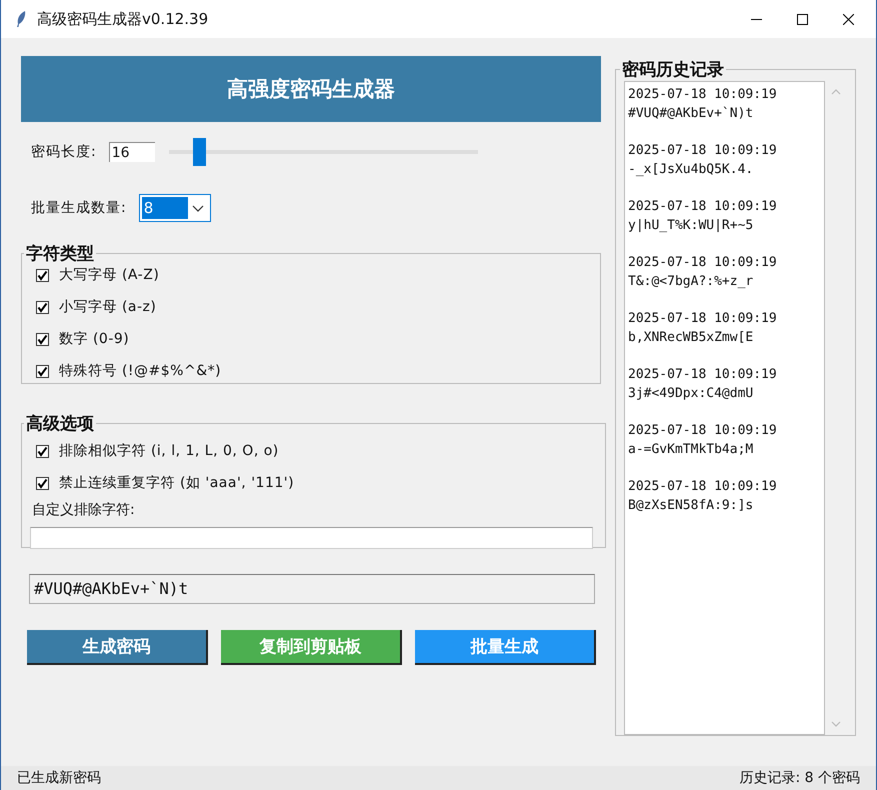 Image resolution: width=877 pixels, height=790 pixels. I want to click on history-password: #VUQ#@AKbEv+`N)t, so click(691, 113).